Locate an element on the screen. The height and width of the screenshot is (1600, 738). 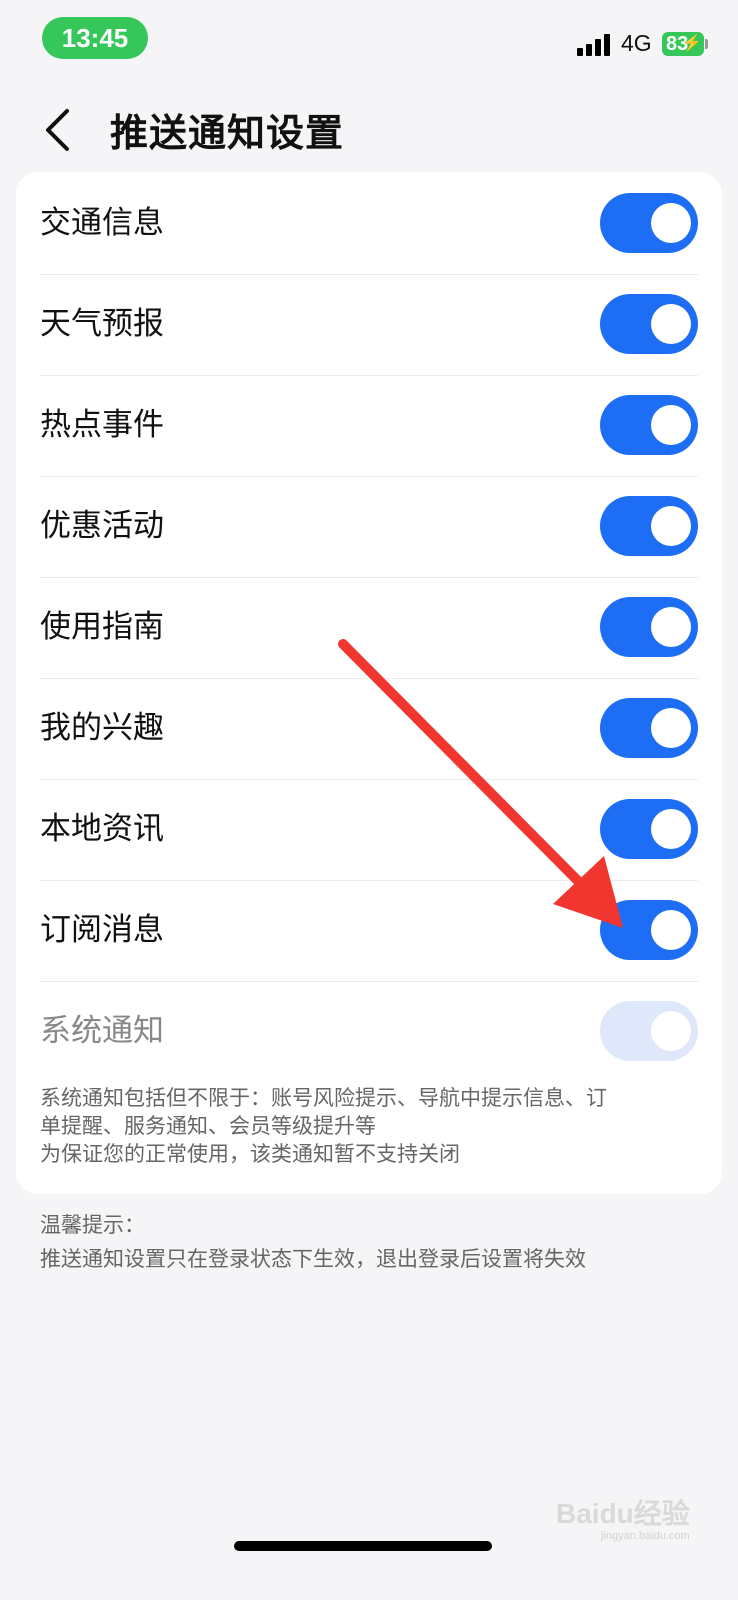
home-indicator is located at coordinates (363, 1546).